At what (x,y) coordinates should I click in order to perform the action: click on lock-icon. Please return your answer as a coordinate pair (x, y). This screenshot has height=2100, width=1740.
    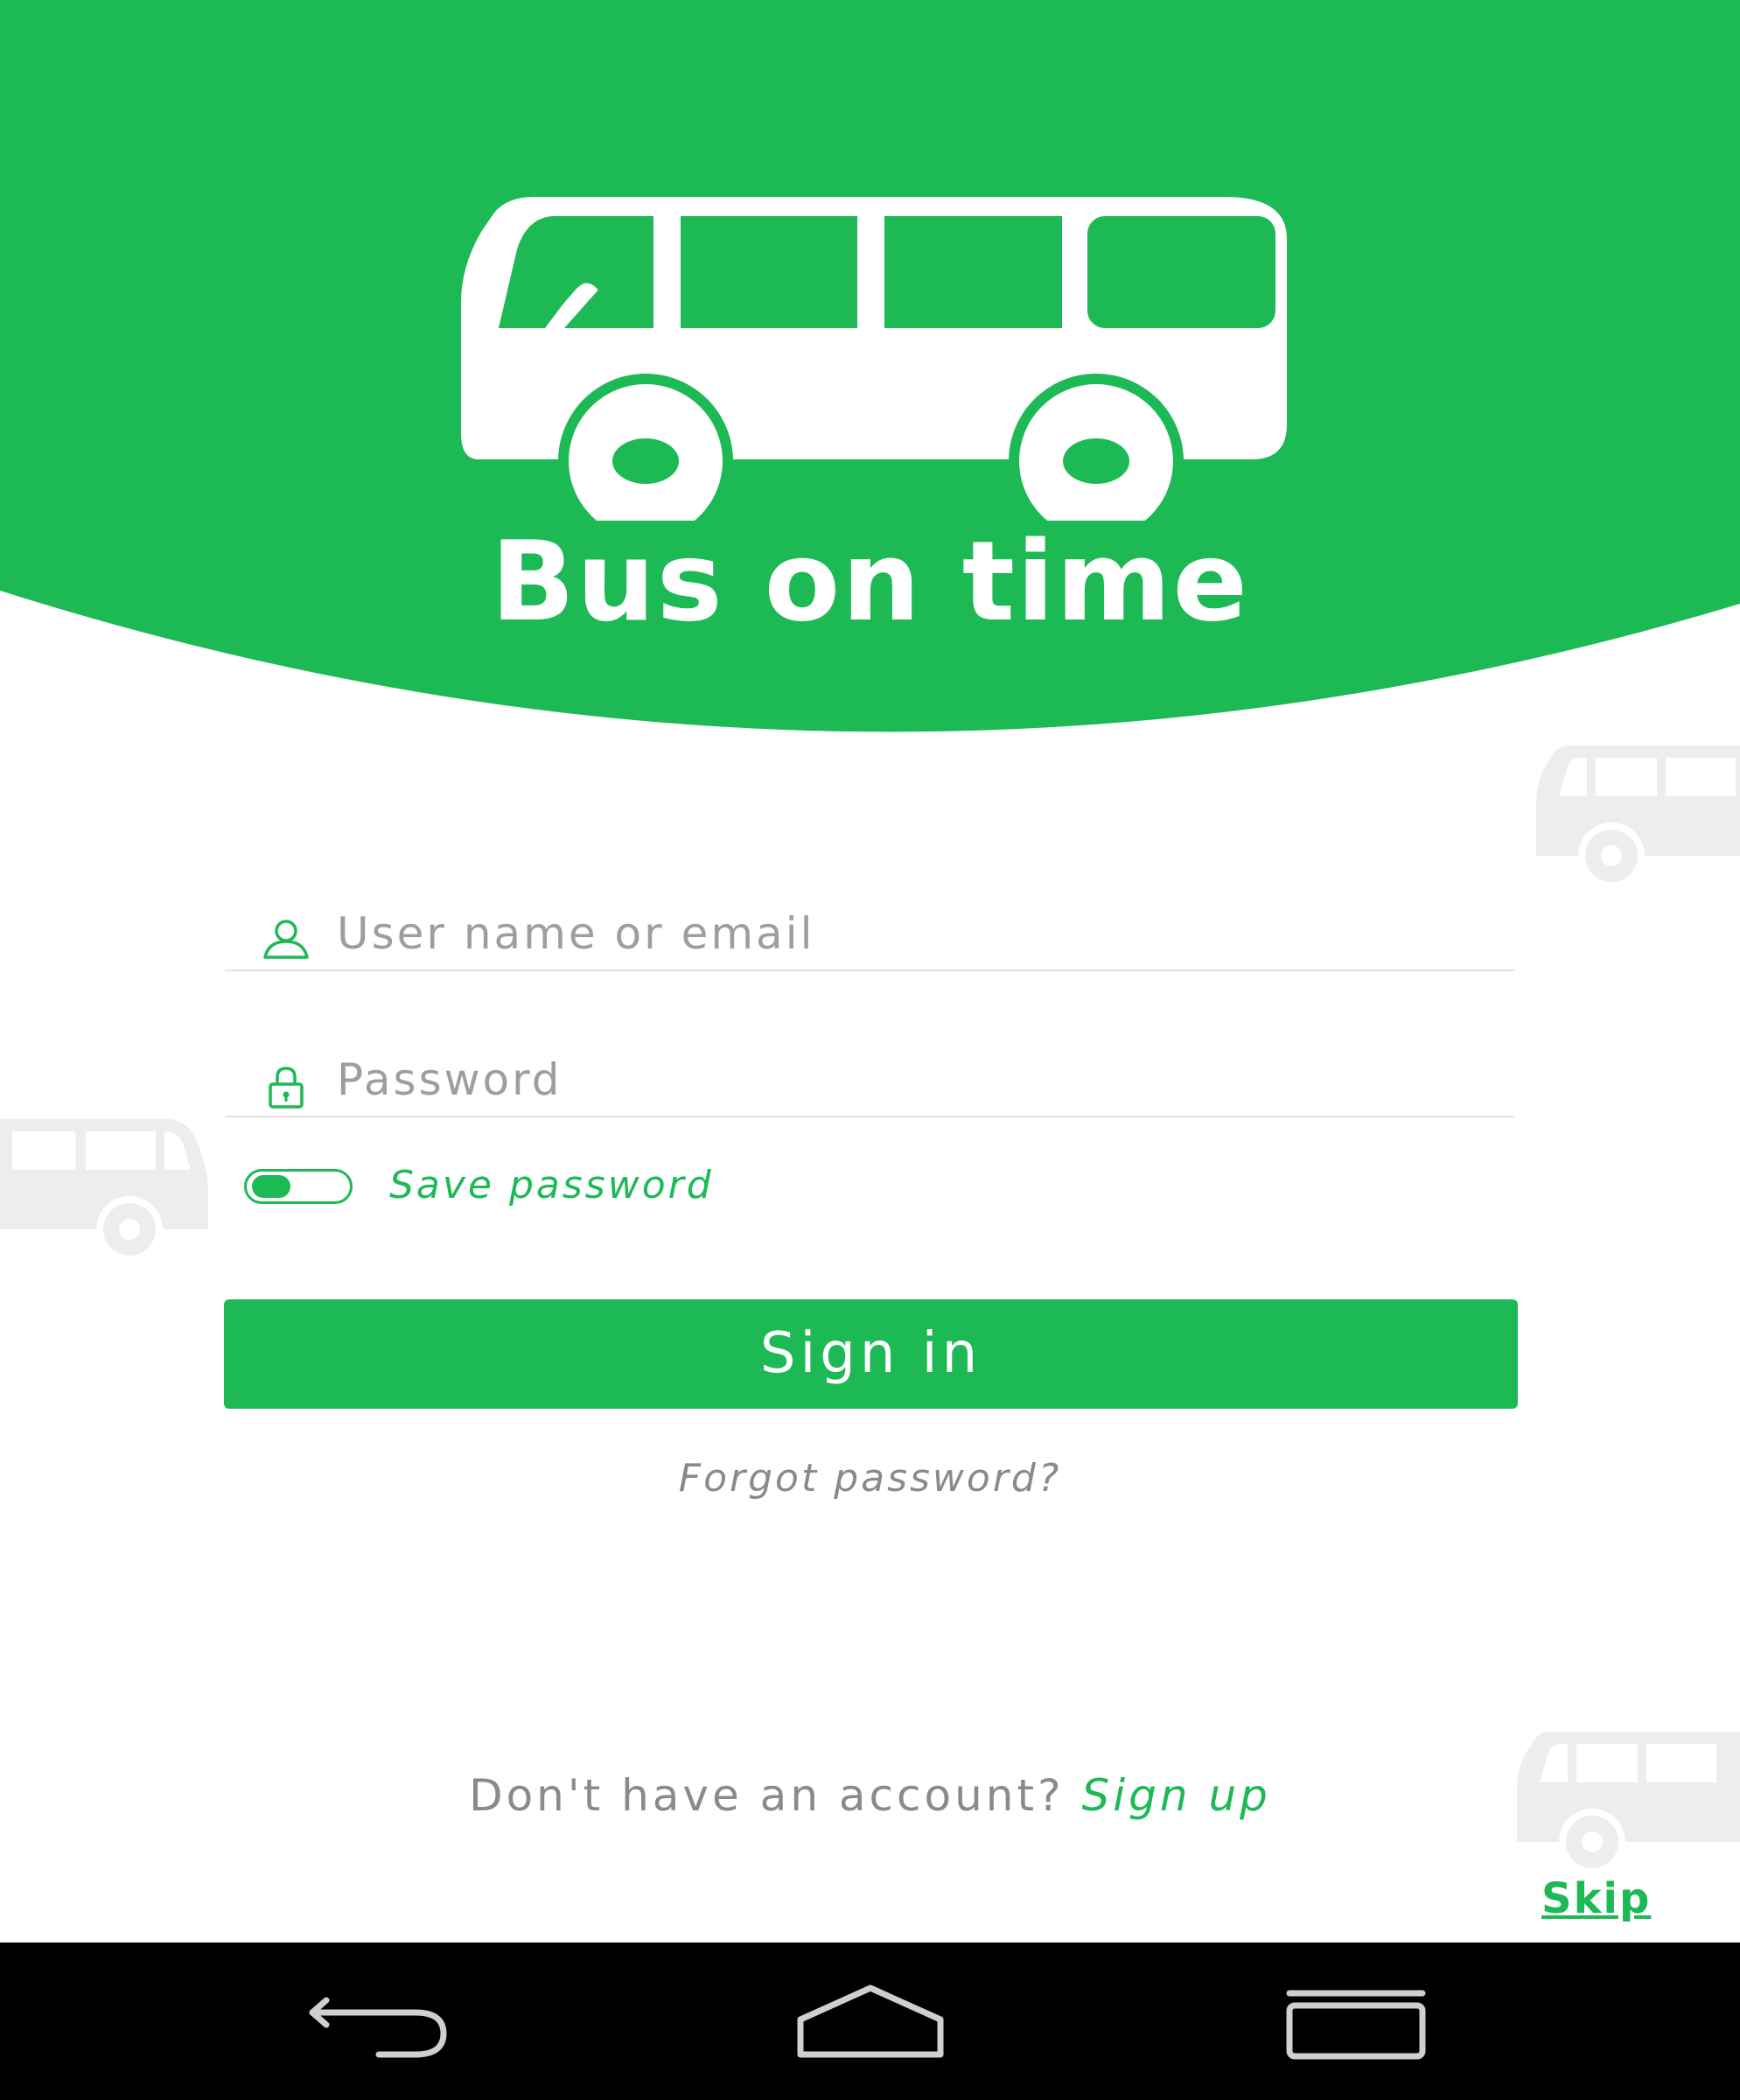
    Looking at the image, I should click on (286, 1088).